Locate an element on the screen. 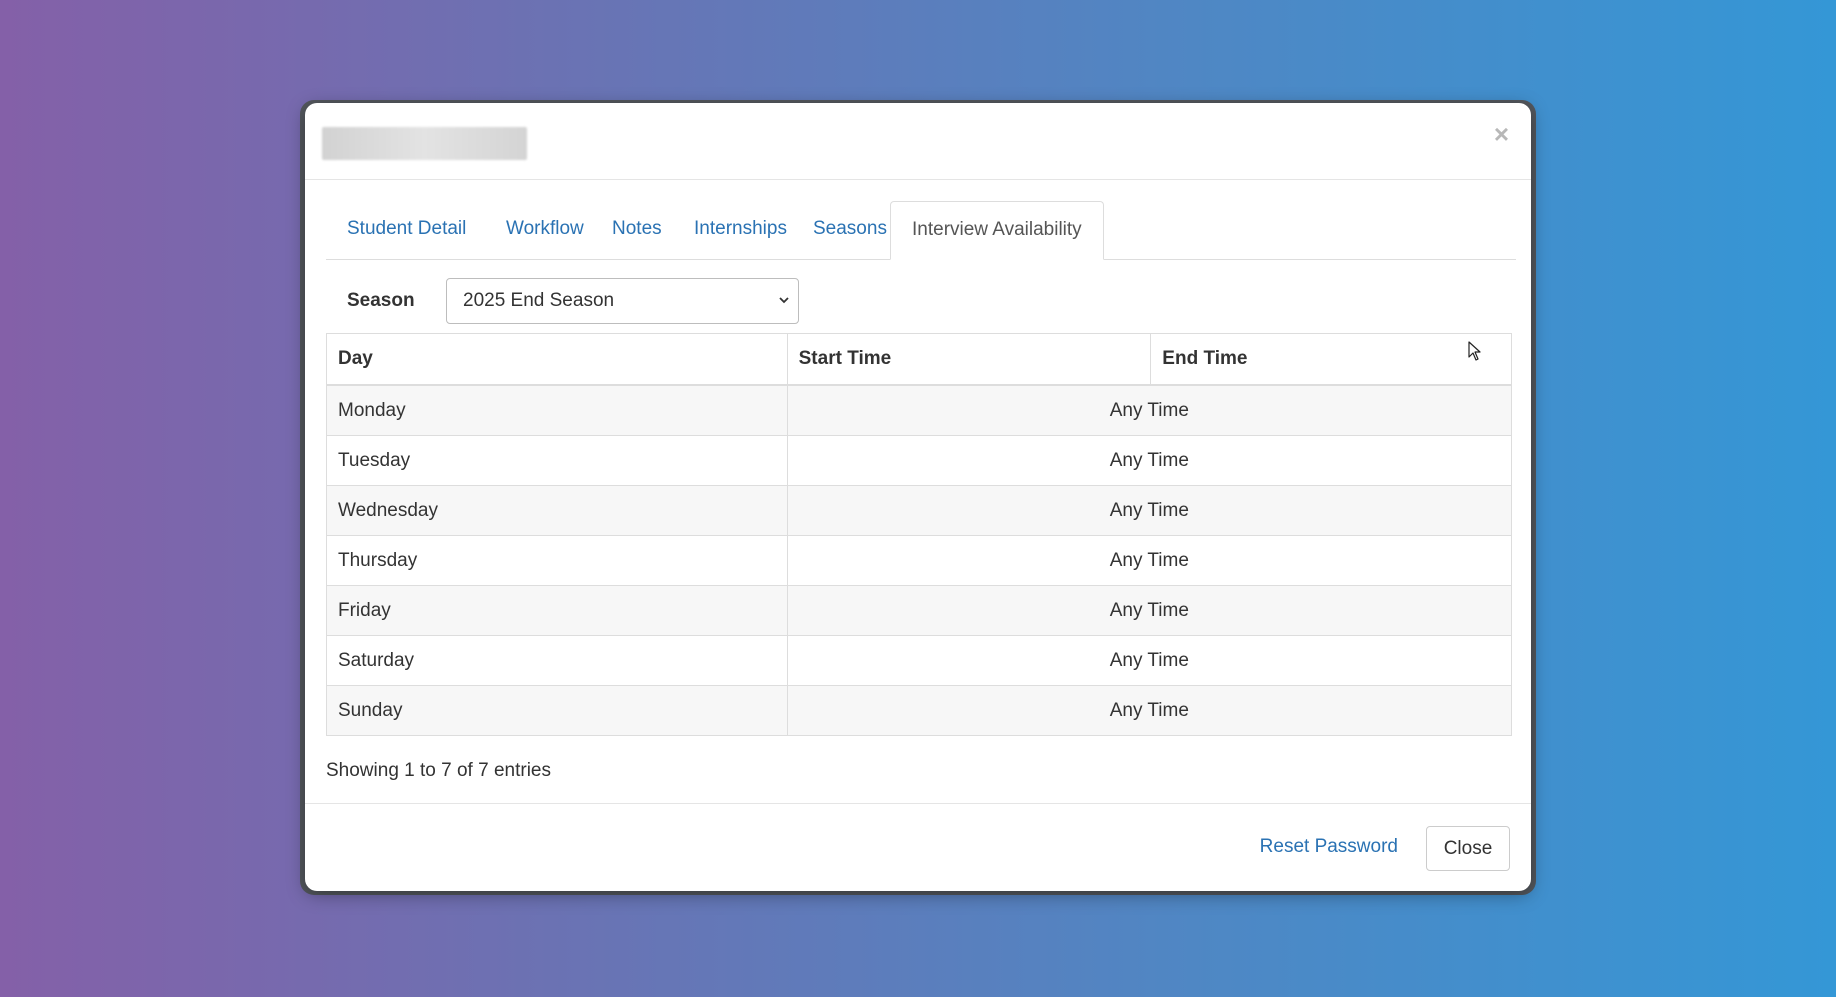 This screenshot has height=997, width=1836. season-label: Season is located at coordinates (381, 300).